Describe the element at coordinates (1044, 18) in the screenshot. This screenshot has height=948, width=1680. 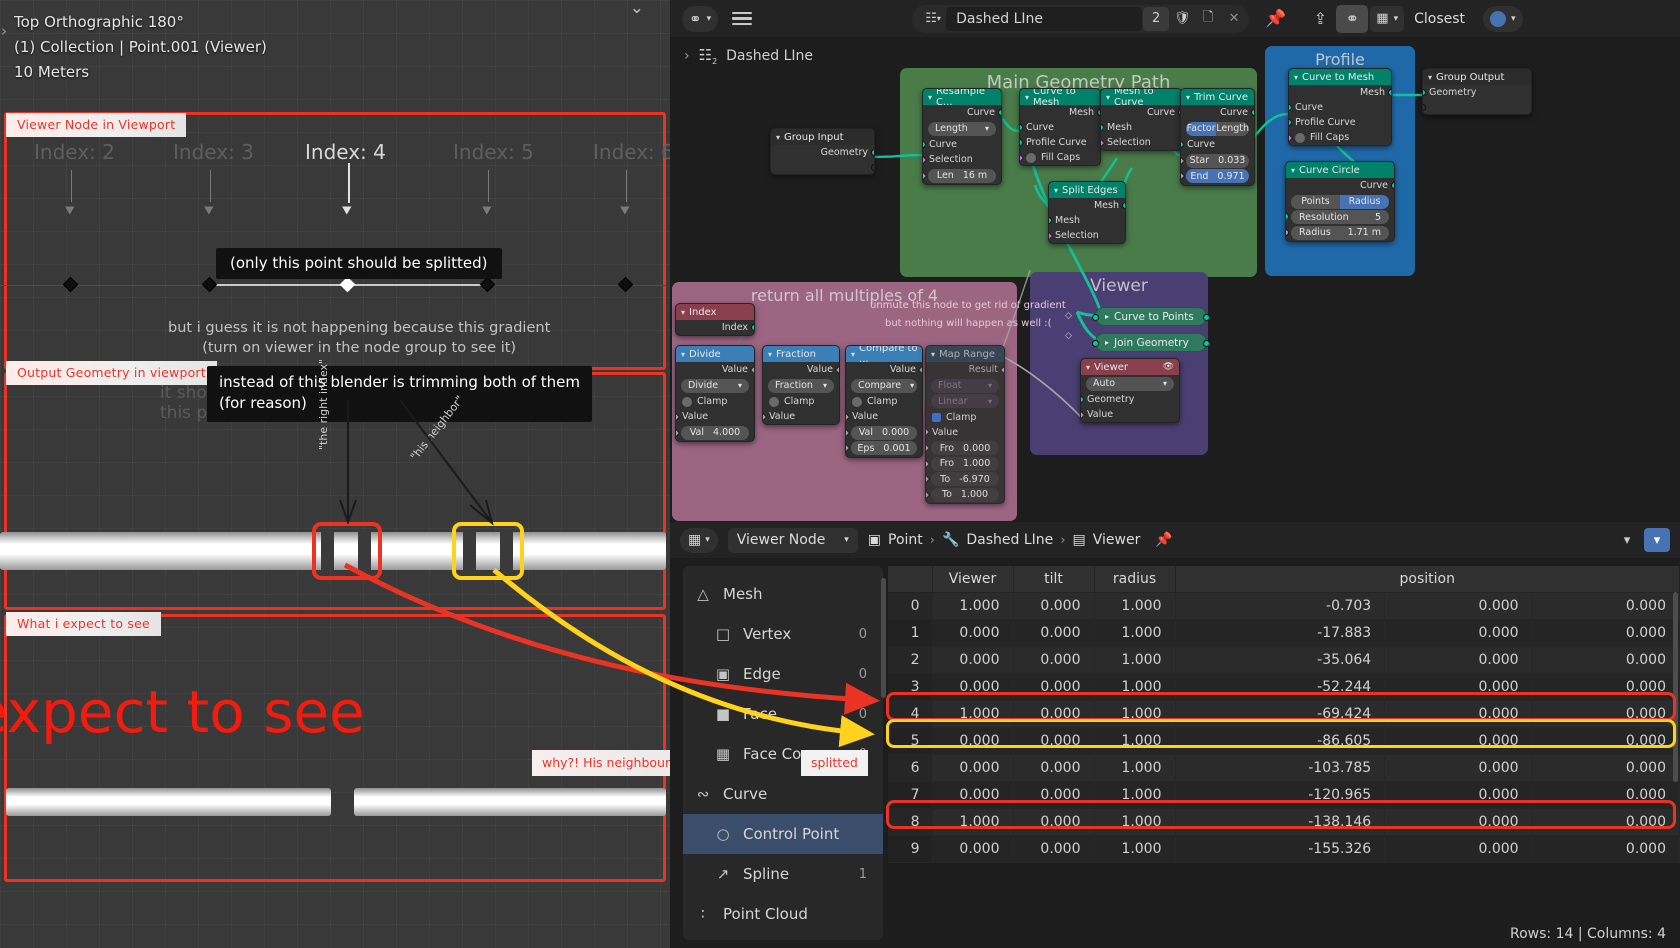
I see `node-tree-name-field: Dashed LIne` at that location.